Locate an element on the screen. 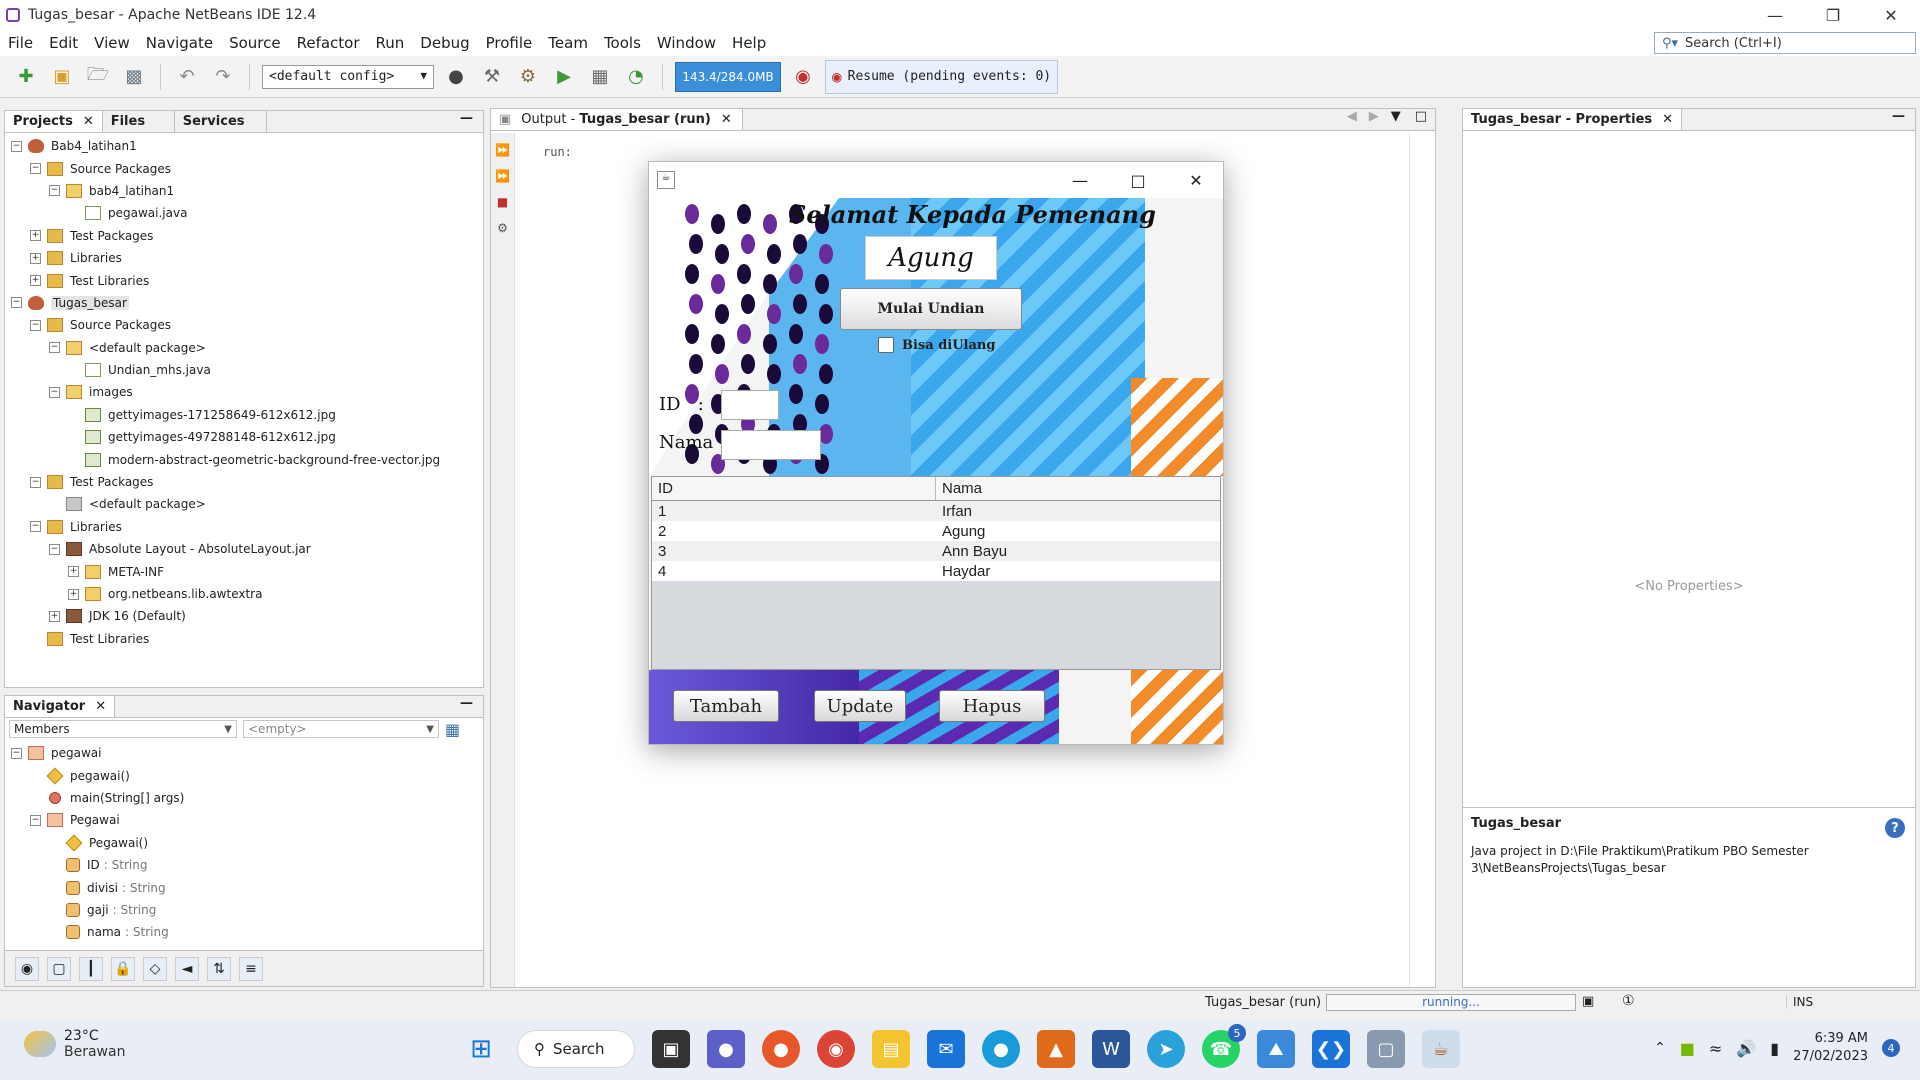  project-tree-item: − Libraries is located at coordinates (244, 527).